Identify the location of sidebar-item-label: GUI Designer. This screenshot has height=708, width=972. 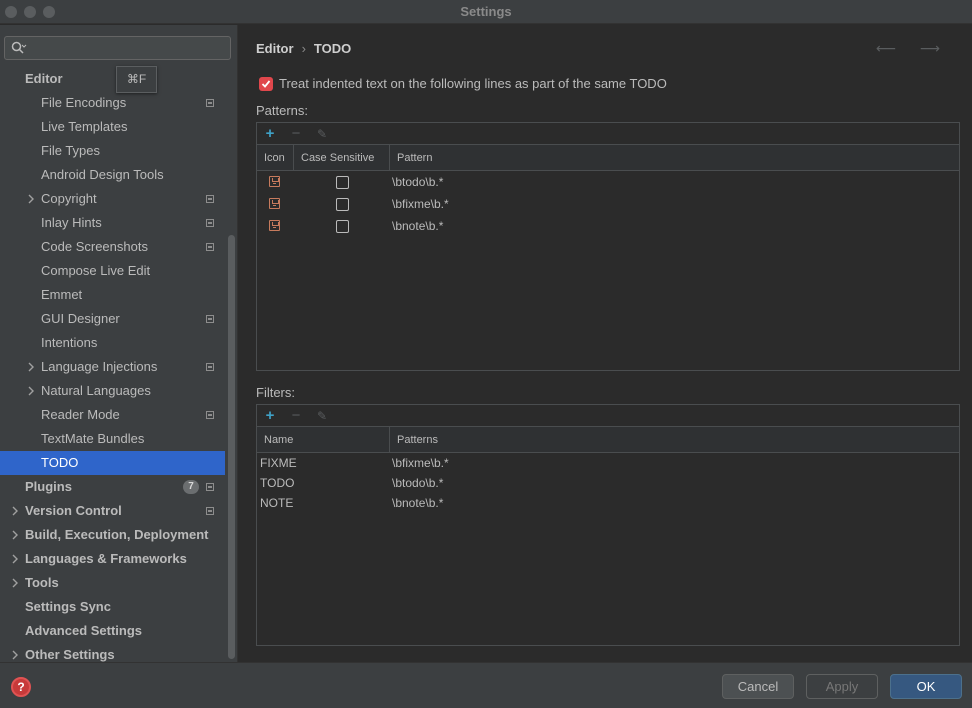
(80, 318).